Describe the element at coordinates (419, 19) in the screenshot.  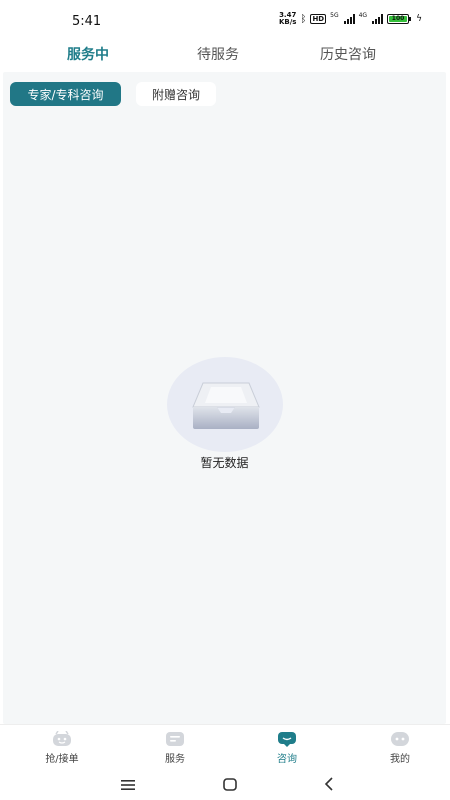
I see `charging-icon: ϟ` at that location.